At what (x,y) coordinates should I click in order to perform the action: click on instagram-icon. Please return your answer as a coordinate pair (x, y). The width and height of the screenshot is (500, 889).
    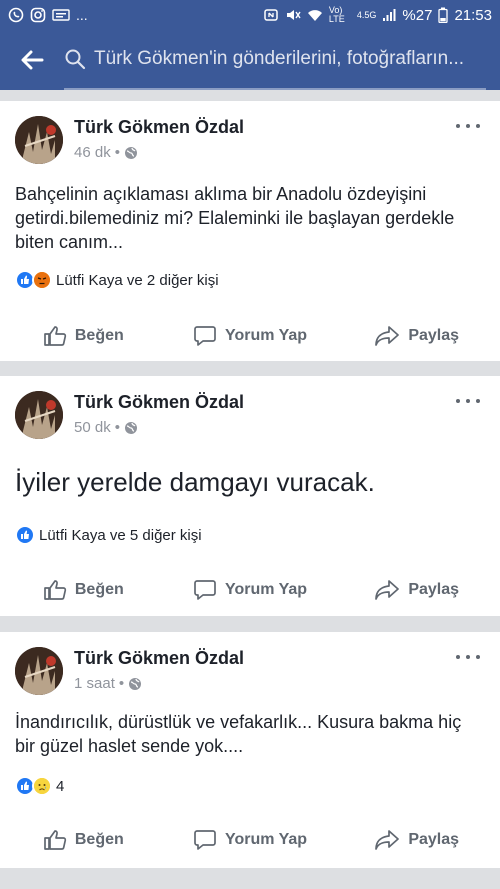
    Looking at the image, I should click on (38, 15).